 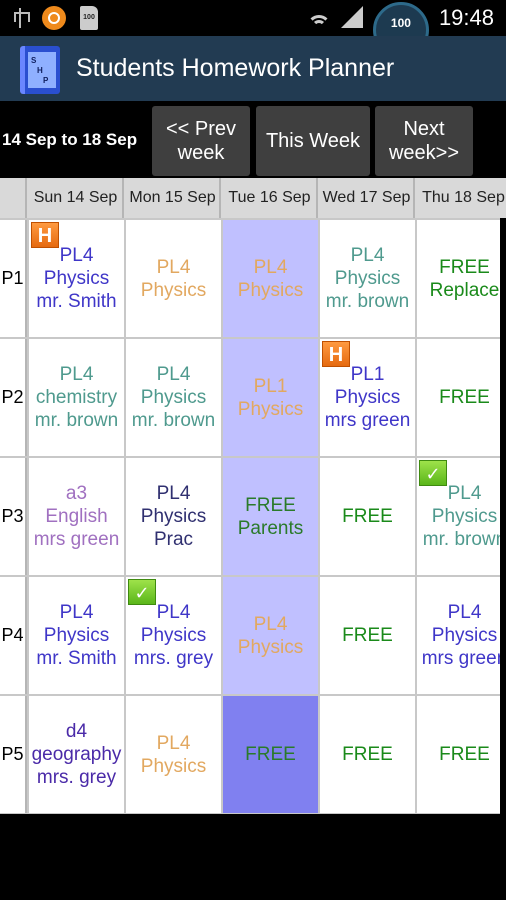 What do you see at coordinates (70, 139) in the screenshot?
I see `date-range: 14 Sep to 18 Sep` at bounding box center [70, 139].